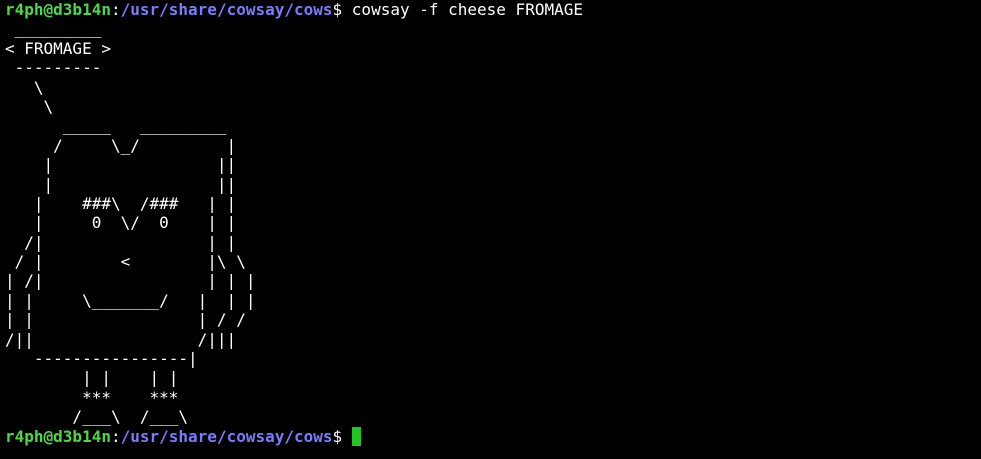  What do you see at coordinates (121, 145) in the screenshot?
I see `output-line: / \_/ |` at bounding box center [121, 145].